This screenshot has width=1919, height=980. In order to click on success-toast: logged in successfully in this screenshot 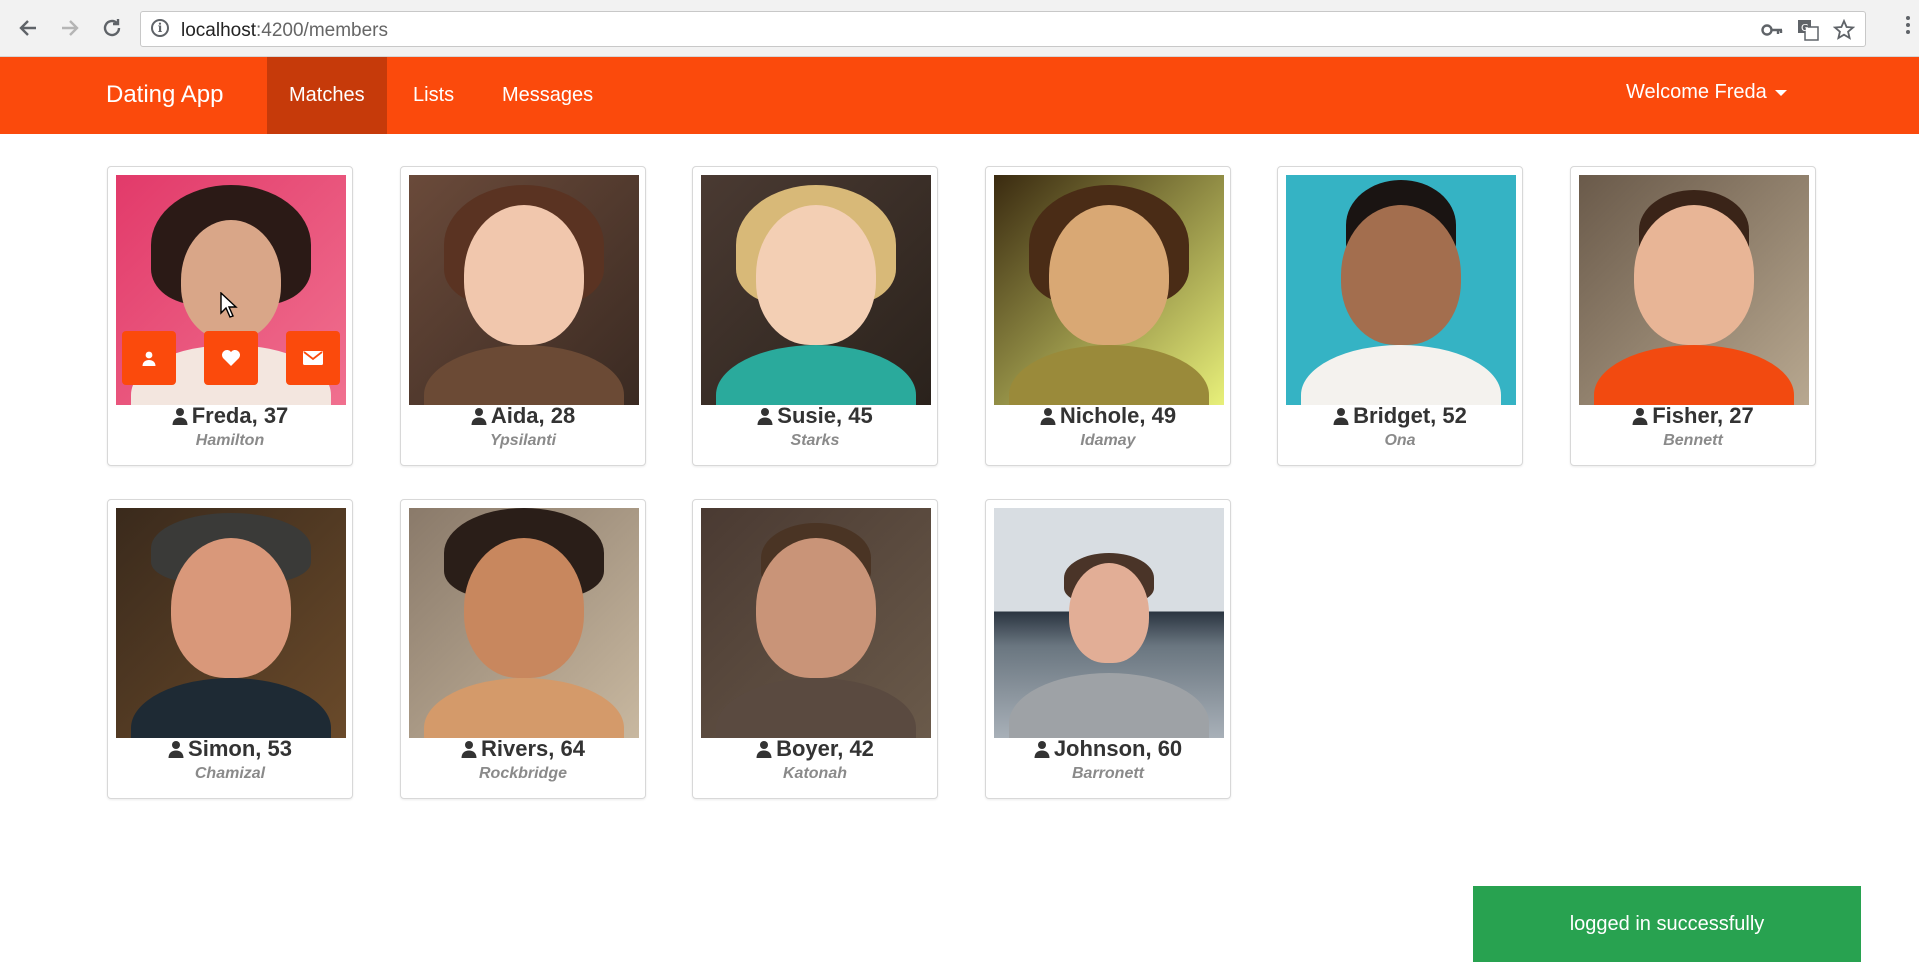, I will do `click(1667, 924)`.